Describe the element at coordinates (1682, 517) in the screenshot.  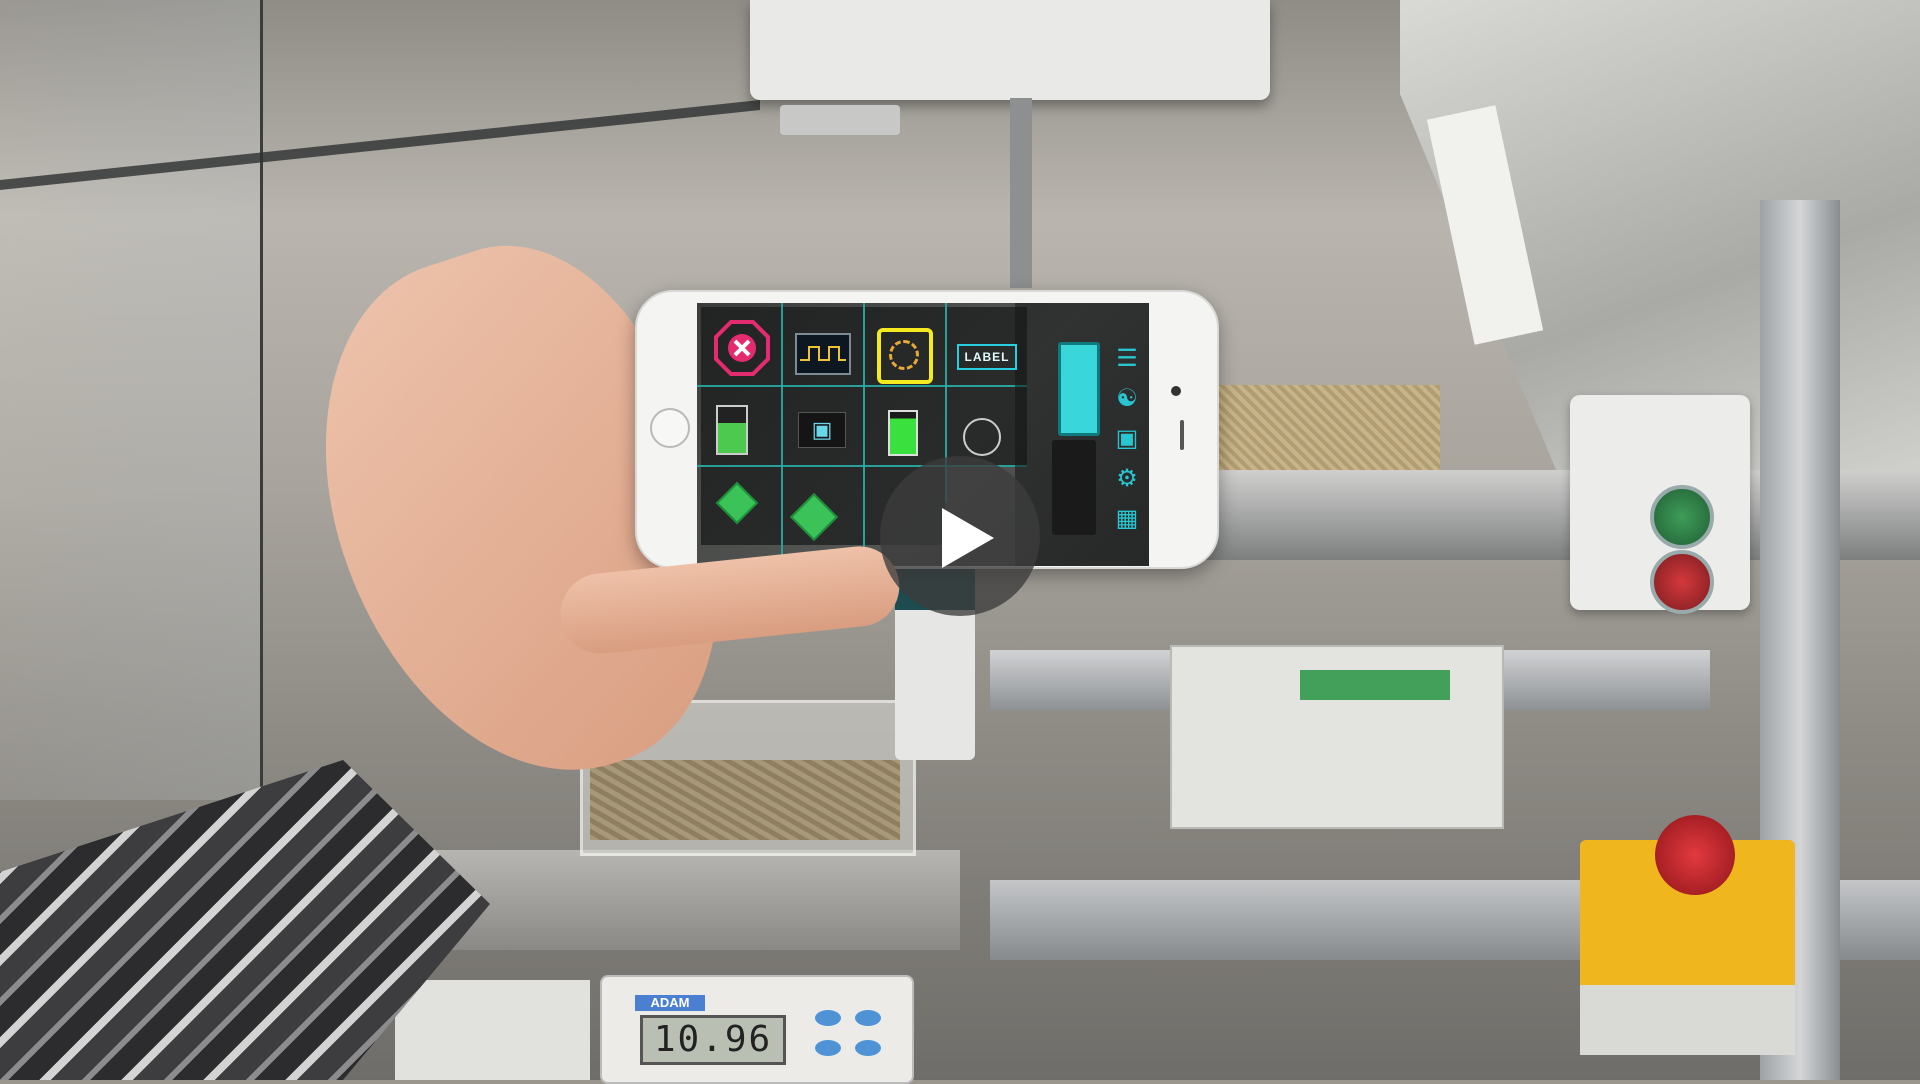
I see `start-button` at that location.